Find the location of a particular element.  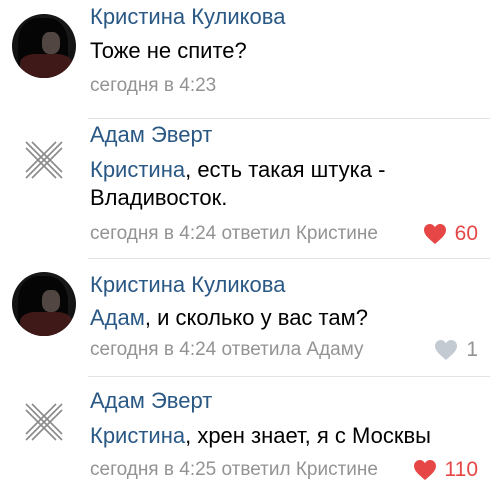

comment-timestamp: сегодня в 4:24 ответил Кристине is located at coordinates (234, 234).